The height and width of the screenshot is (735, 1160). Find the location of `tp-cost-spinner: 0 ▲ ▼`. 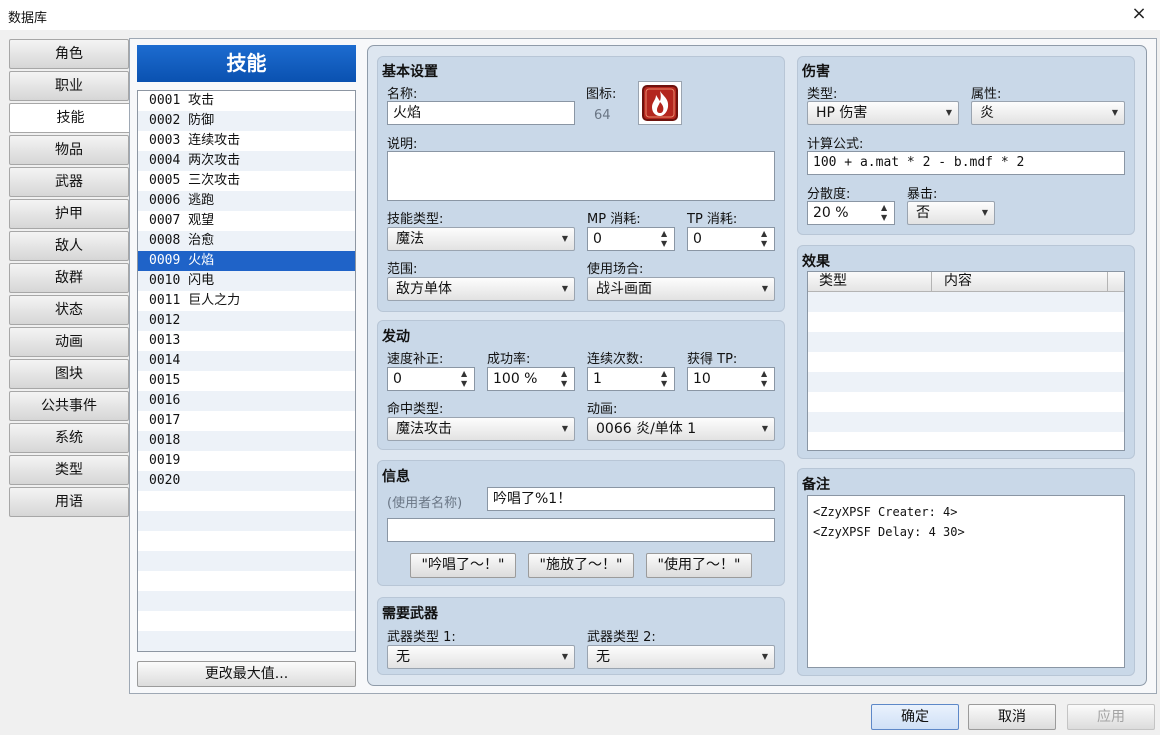

tp-cost-spinner: 0 ▲ ▼ is located at coordinates (731, 239).